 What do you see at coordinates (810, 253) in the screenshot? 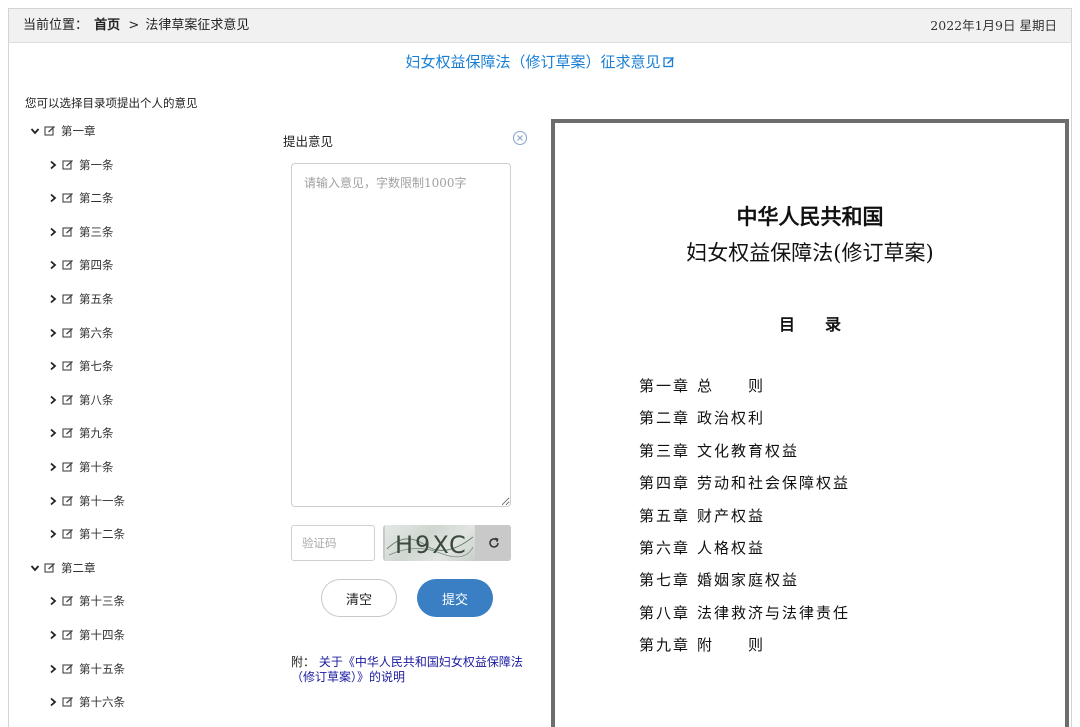
I see `document-title-line2: 妇女权益保障法(修订草案)` at bounding box center [810, 253].